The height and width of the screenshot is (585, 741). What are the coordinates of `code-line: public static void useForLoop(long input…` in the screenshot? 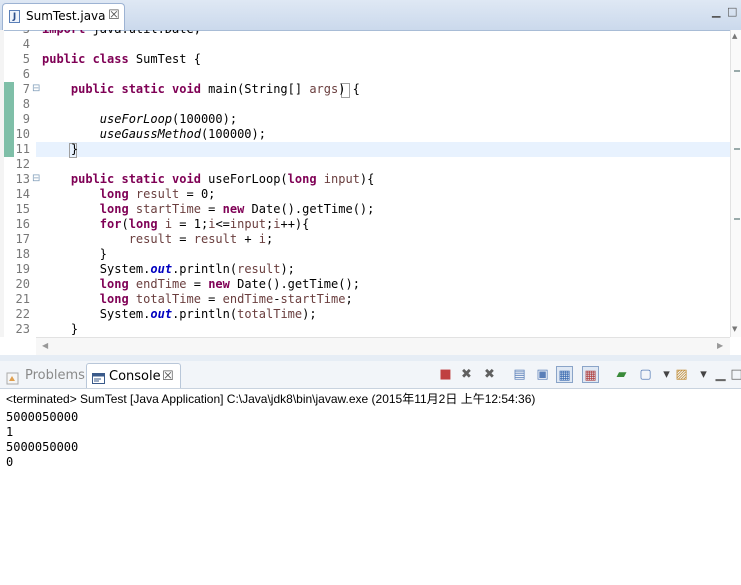 It's located at (208, 179).